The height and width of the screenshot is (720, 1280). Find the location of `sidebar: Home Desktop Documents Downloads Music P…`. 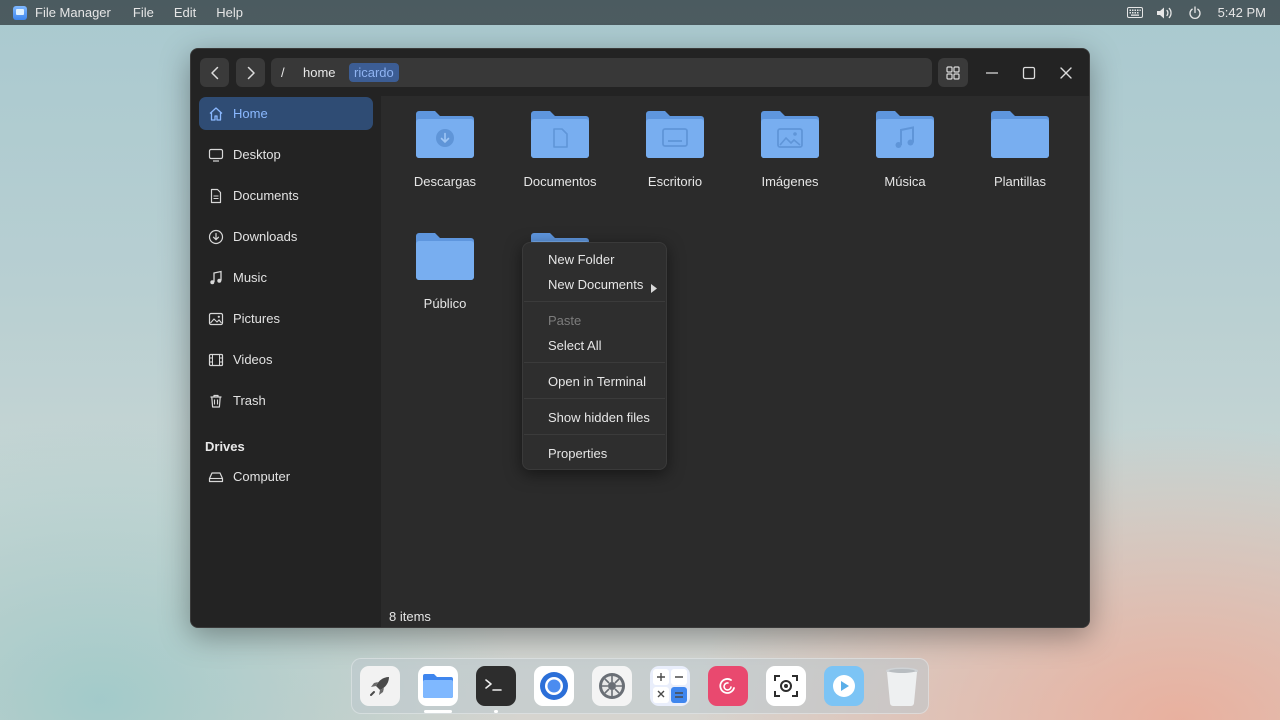

sidebar: Home Desktop Documents Downloads Music P… is located at coordinates (286, 361).